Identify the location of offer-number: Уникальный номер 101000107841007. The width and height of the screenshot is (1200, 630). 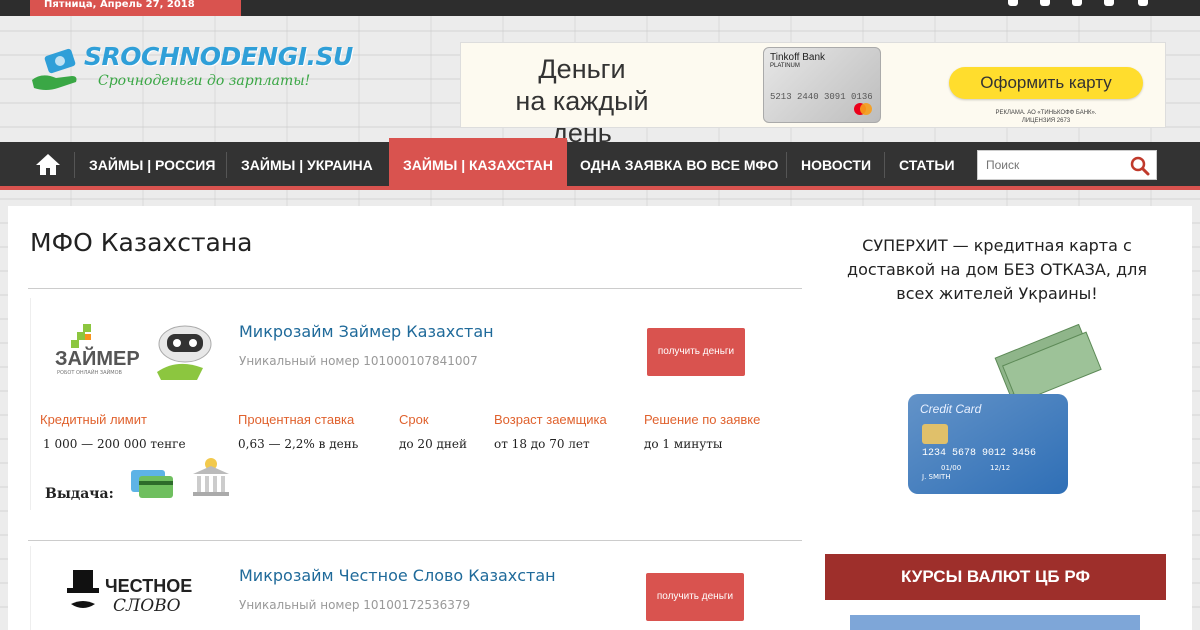
(358, 361).